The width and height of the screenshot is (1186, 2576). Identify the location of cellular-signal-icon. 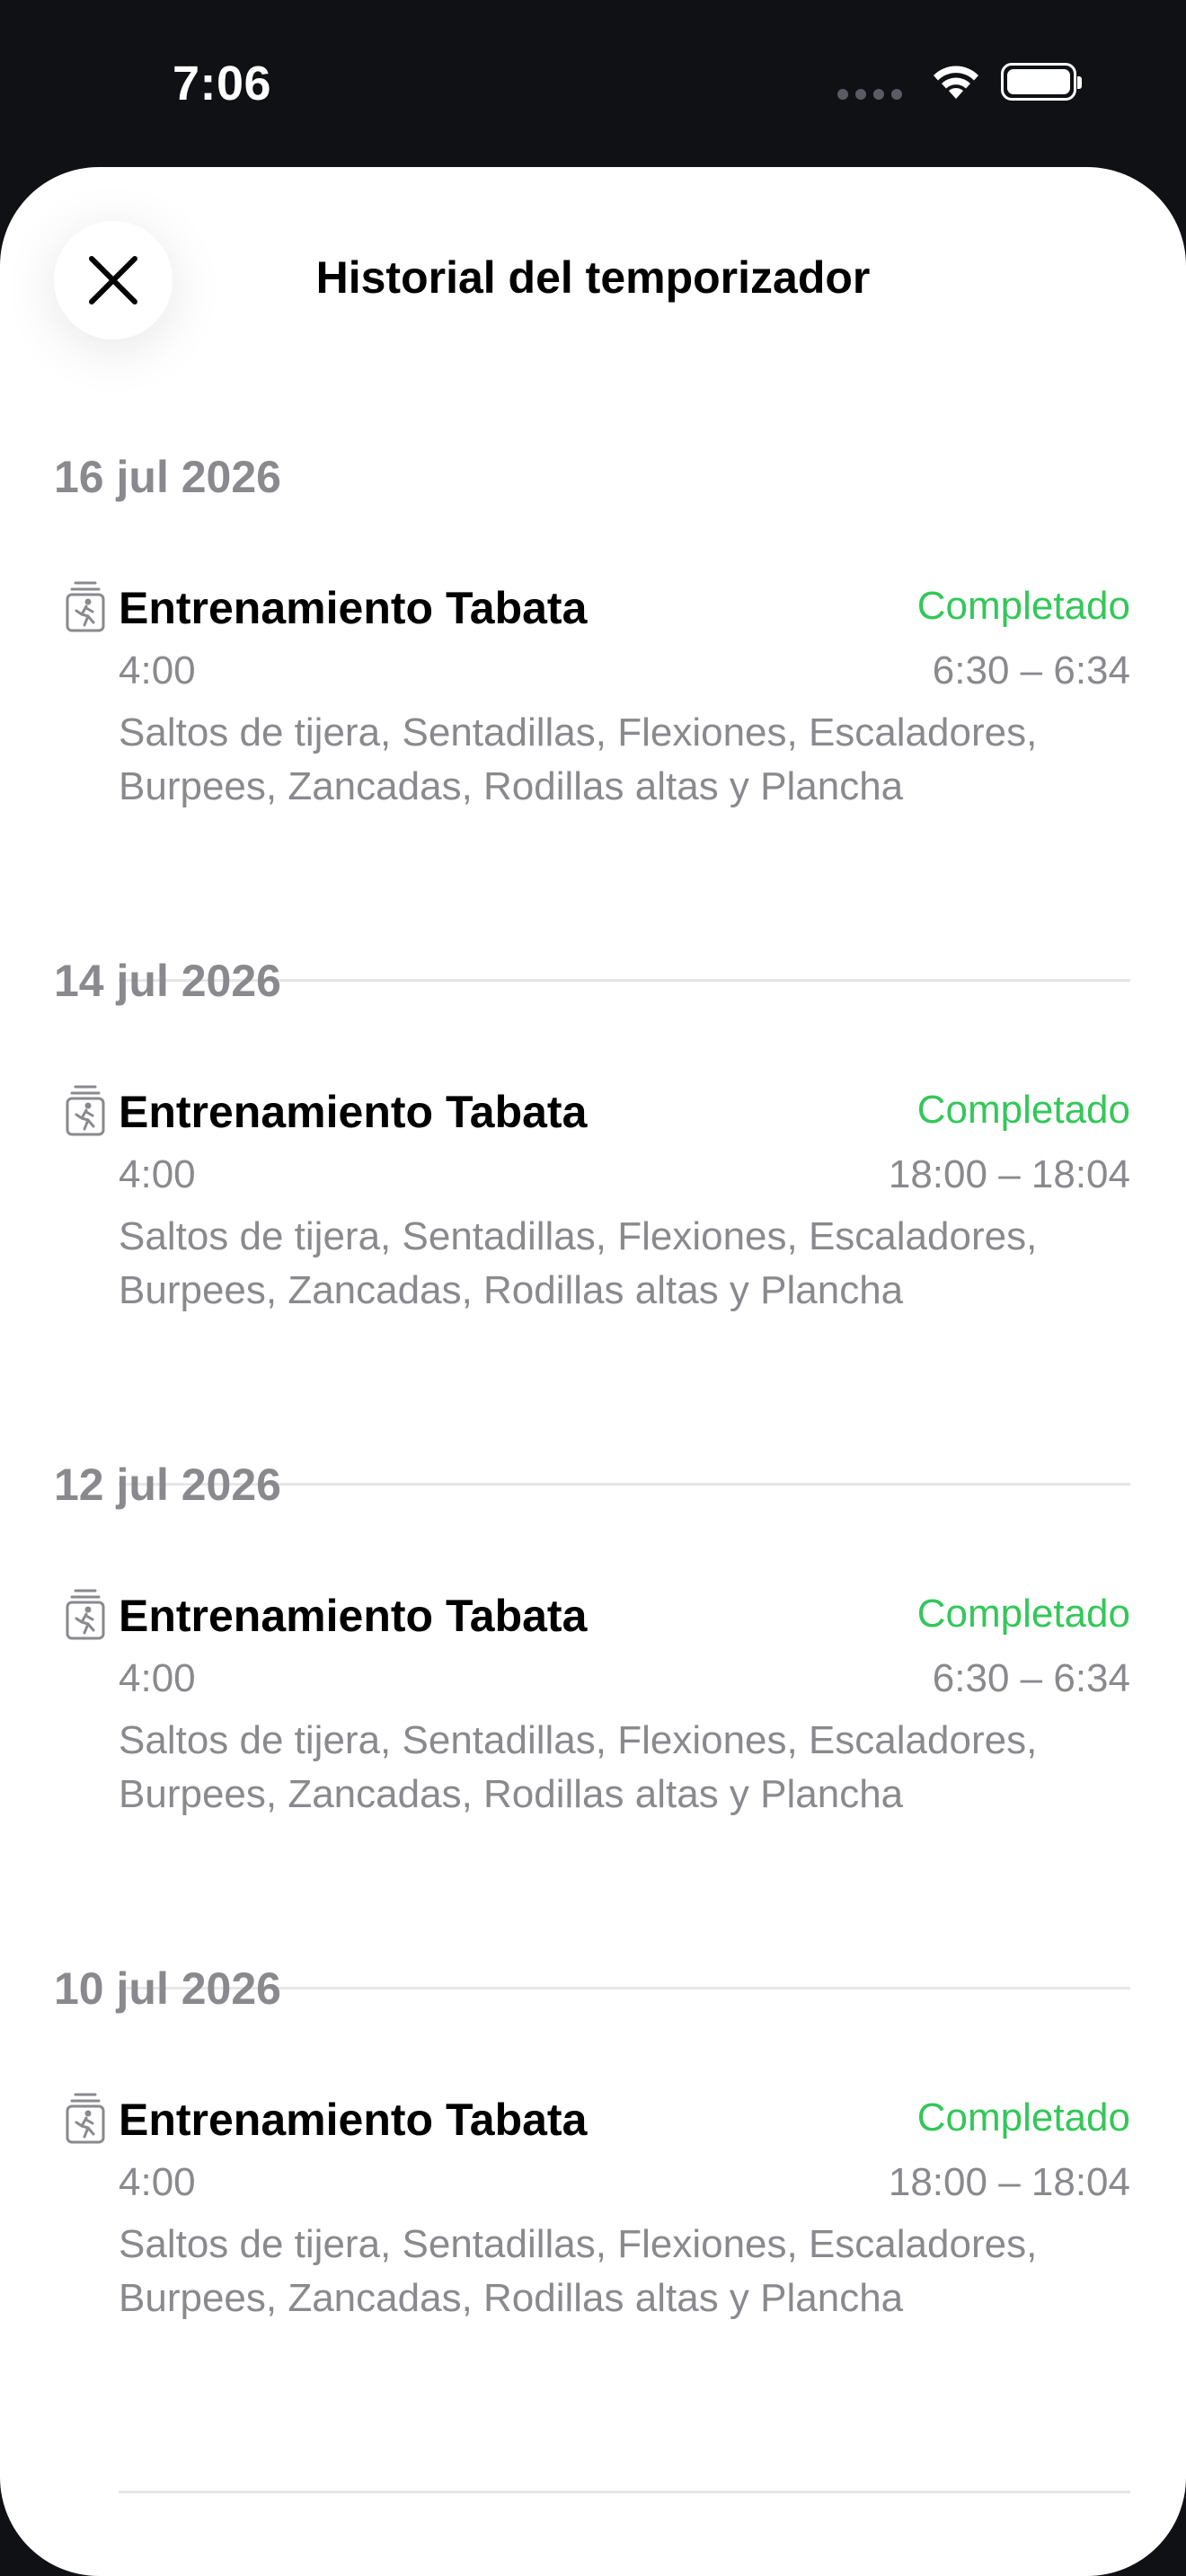
(869, 94).